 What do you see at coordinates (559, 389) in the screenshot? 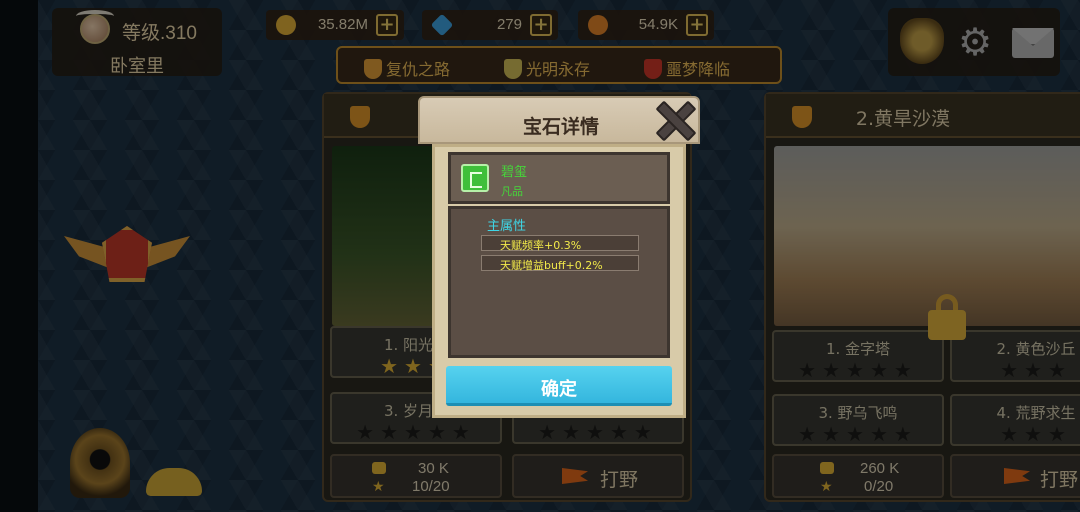
I see `confirm-label: 确定` at bounding box center [559, 389].